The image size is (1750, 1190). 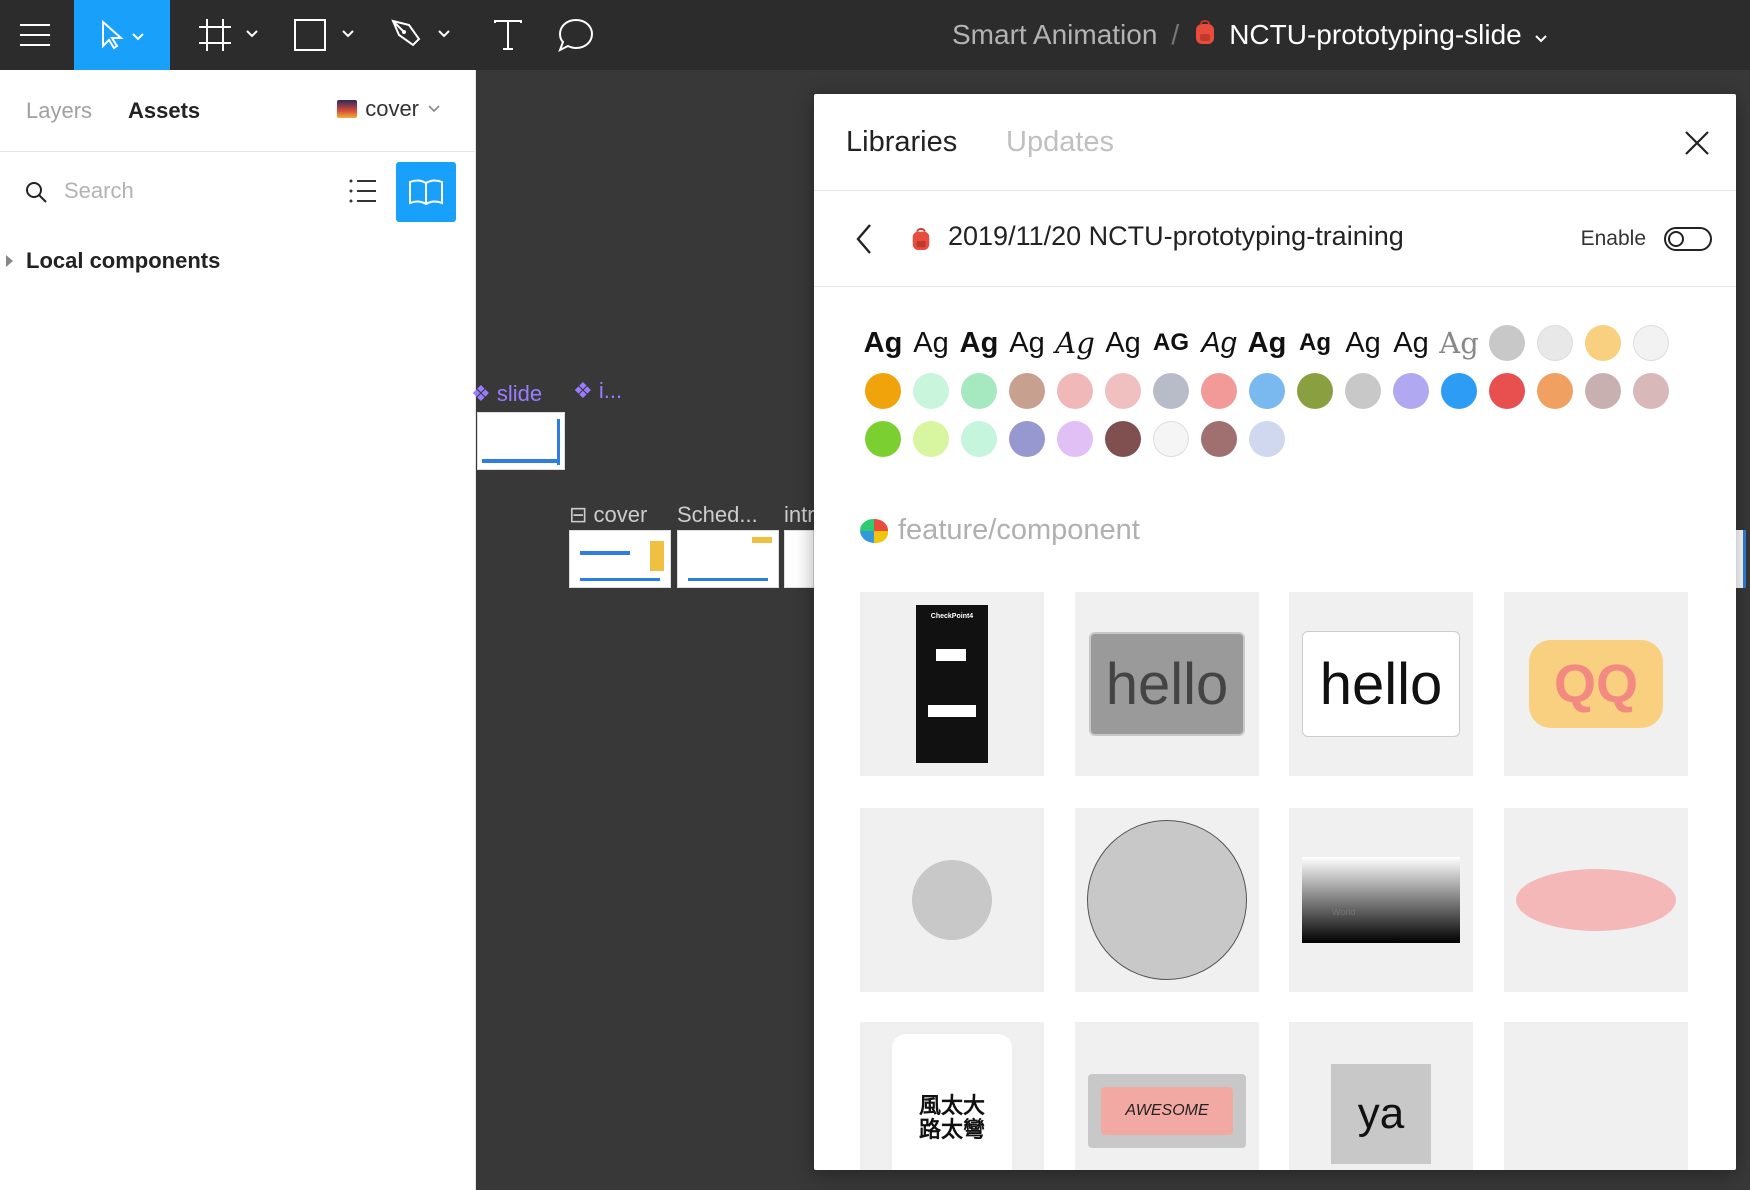 What do you see at coordinates (1060, 142) in the screenshot?
I see `tab-updates: Updates` at bounding box center [1060, 142].